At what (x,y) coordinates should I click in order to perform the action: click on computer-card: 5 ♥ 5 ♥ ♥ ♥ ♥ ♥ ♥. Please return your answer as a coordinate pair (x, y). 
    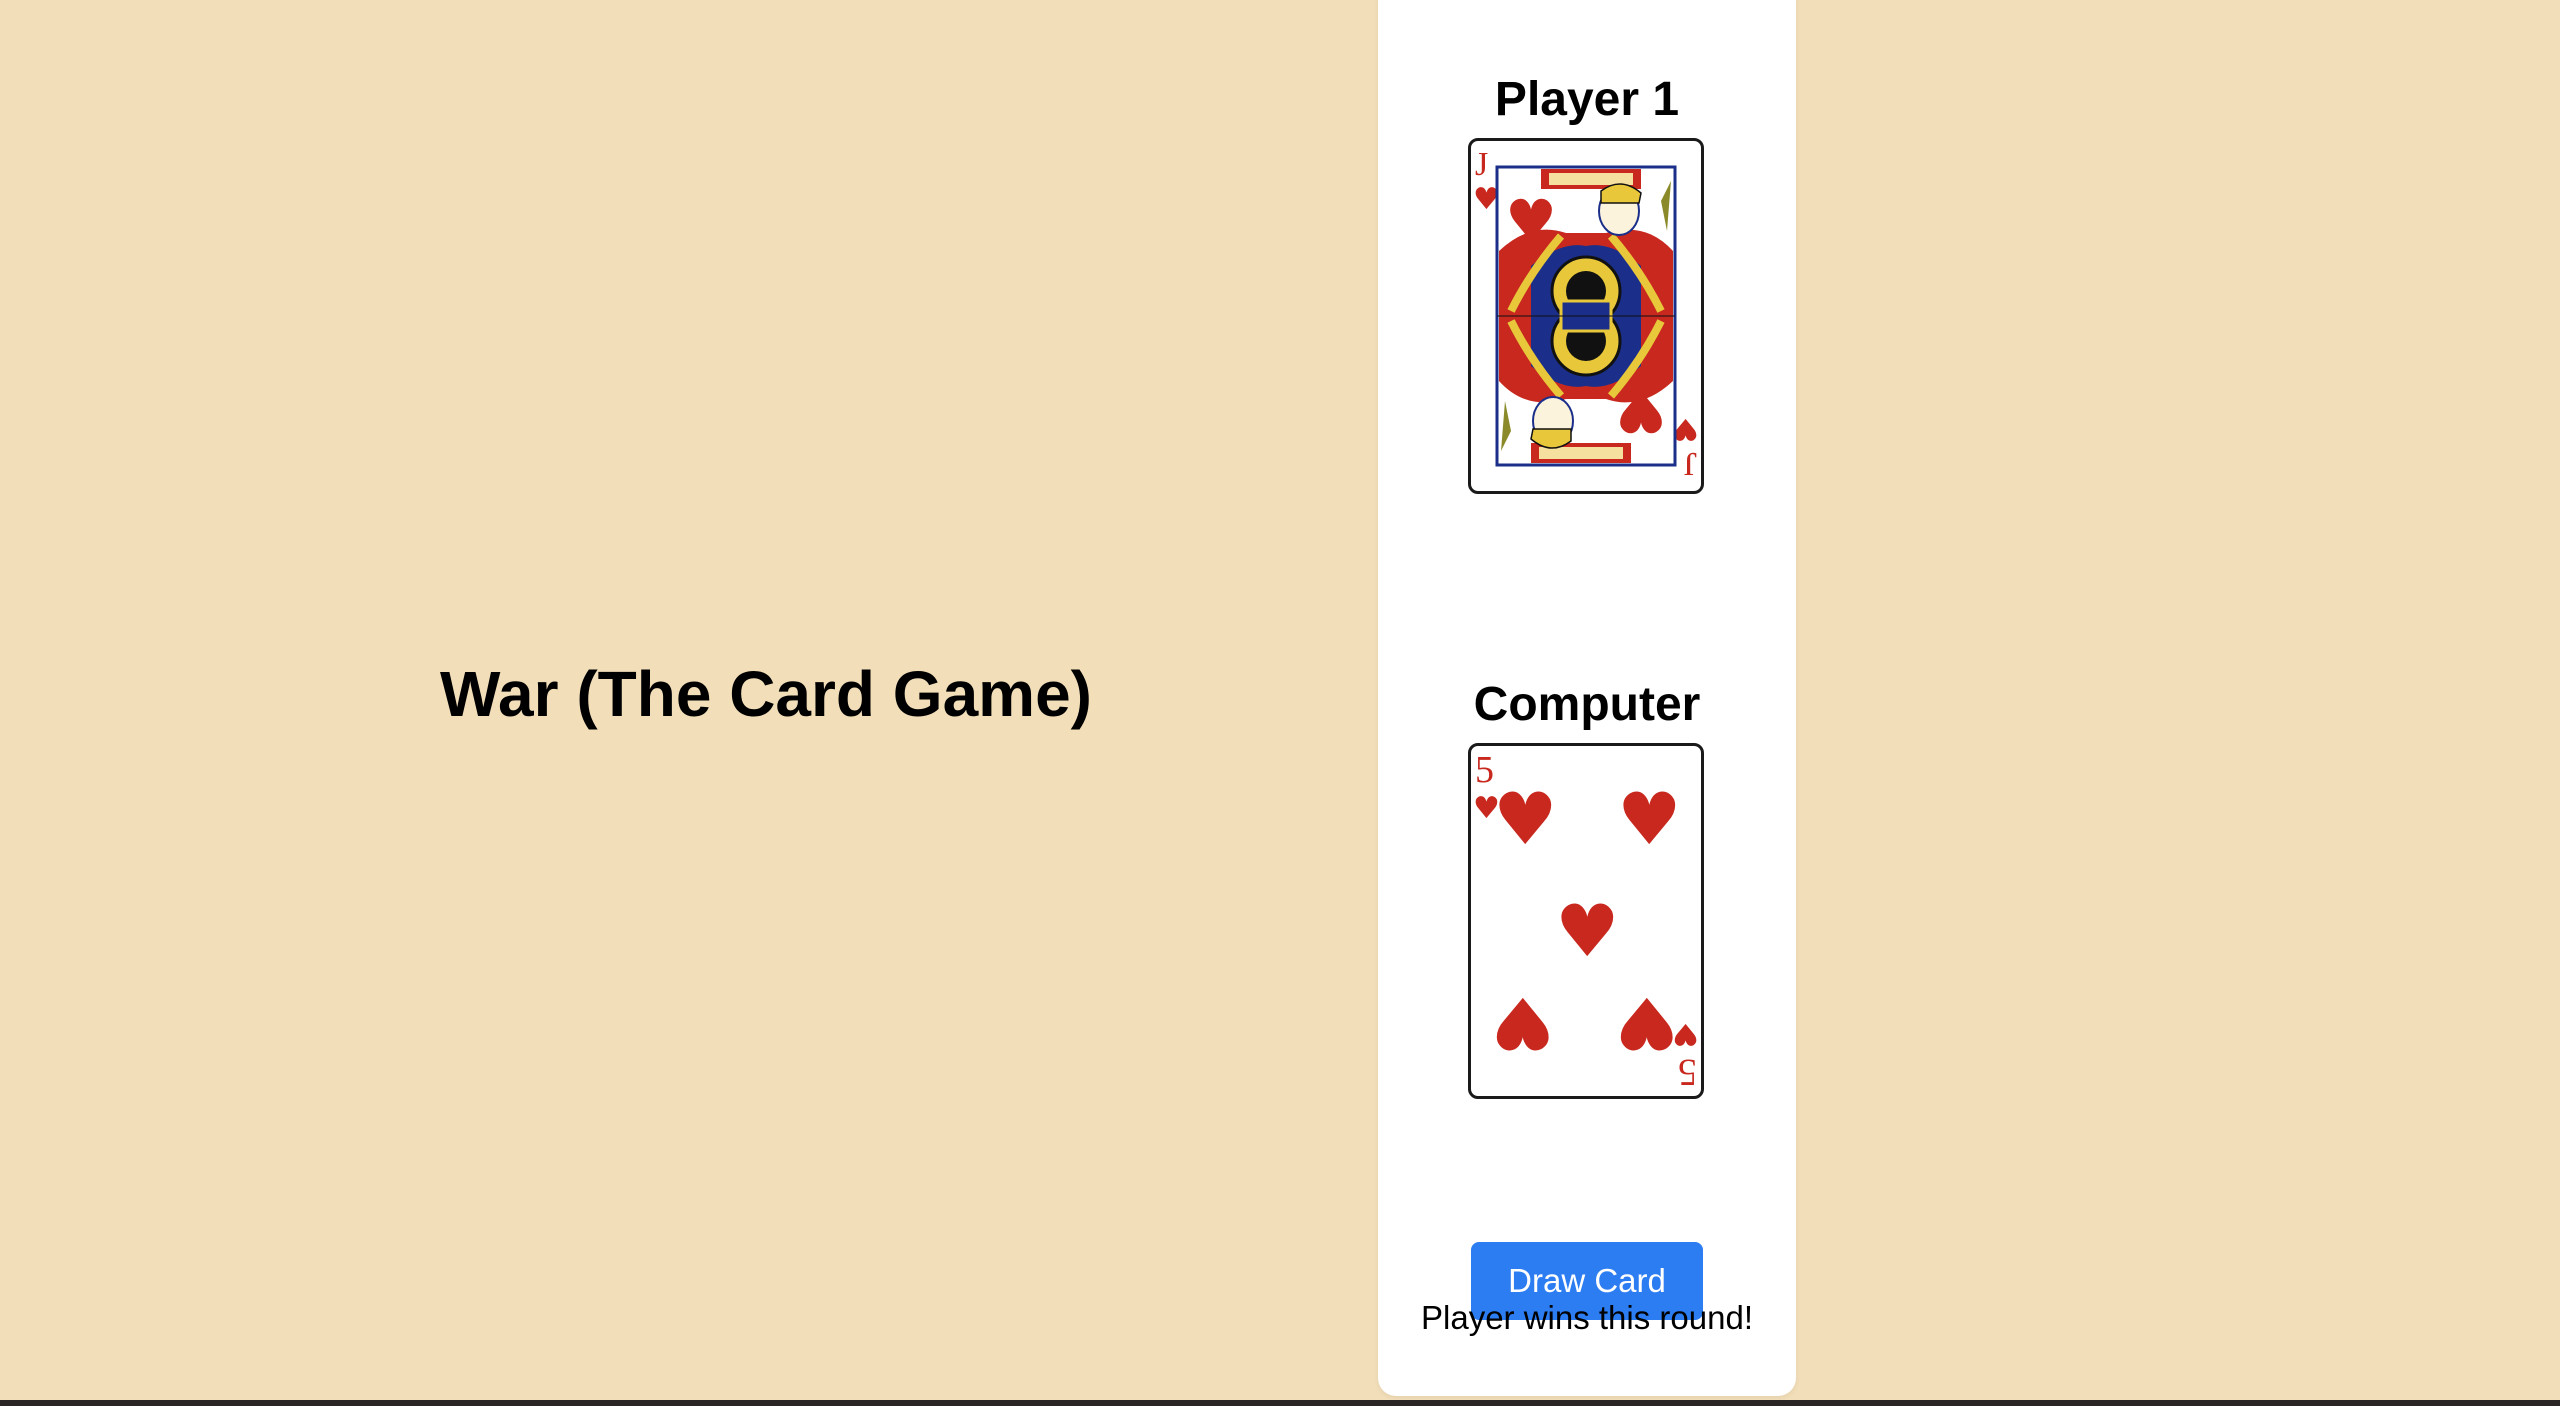
    Looking at the image, I should click on (1586, 921).